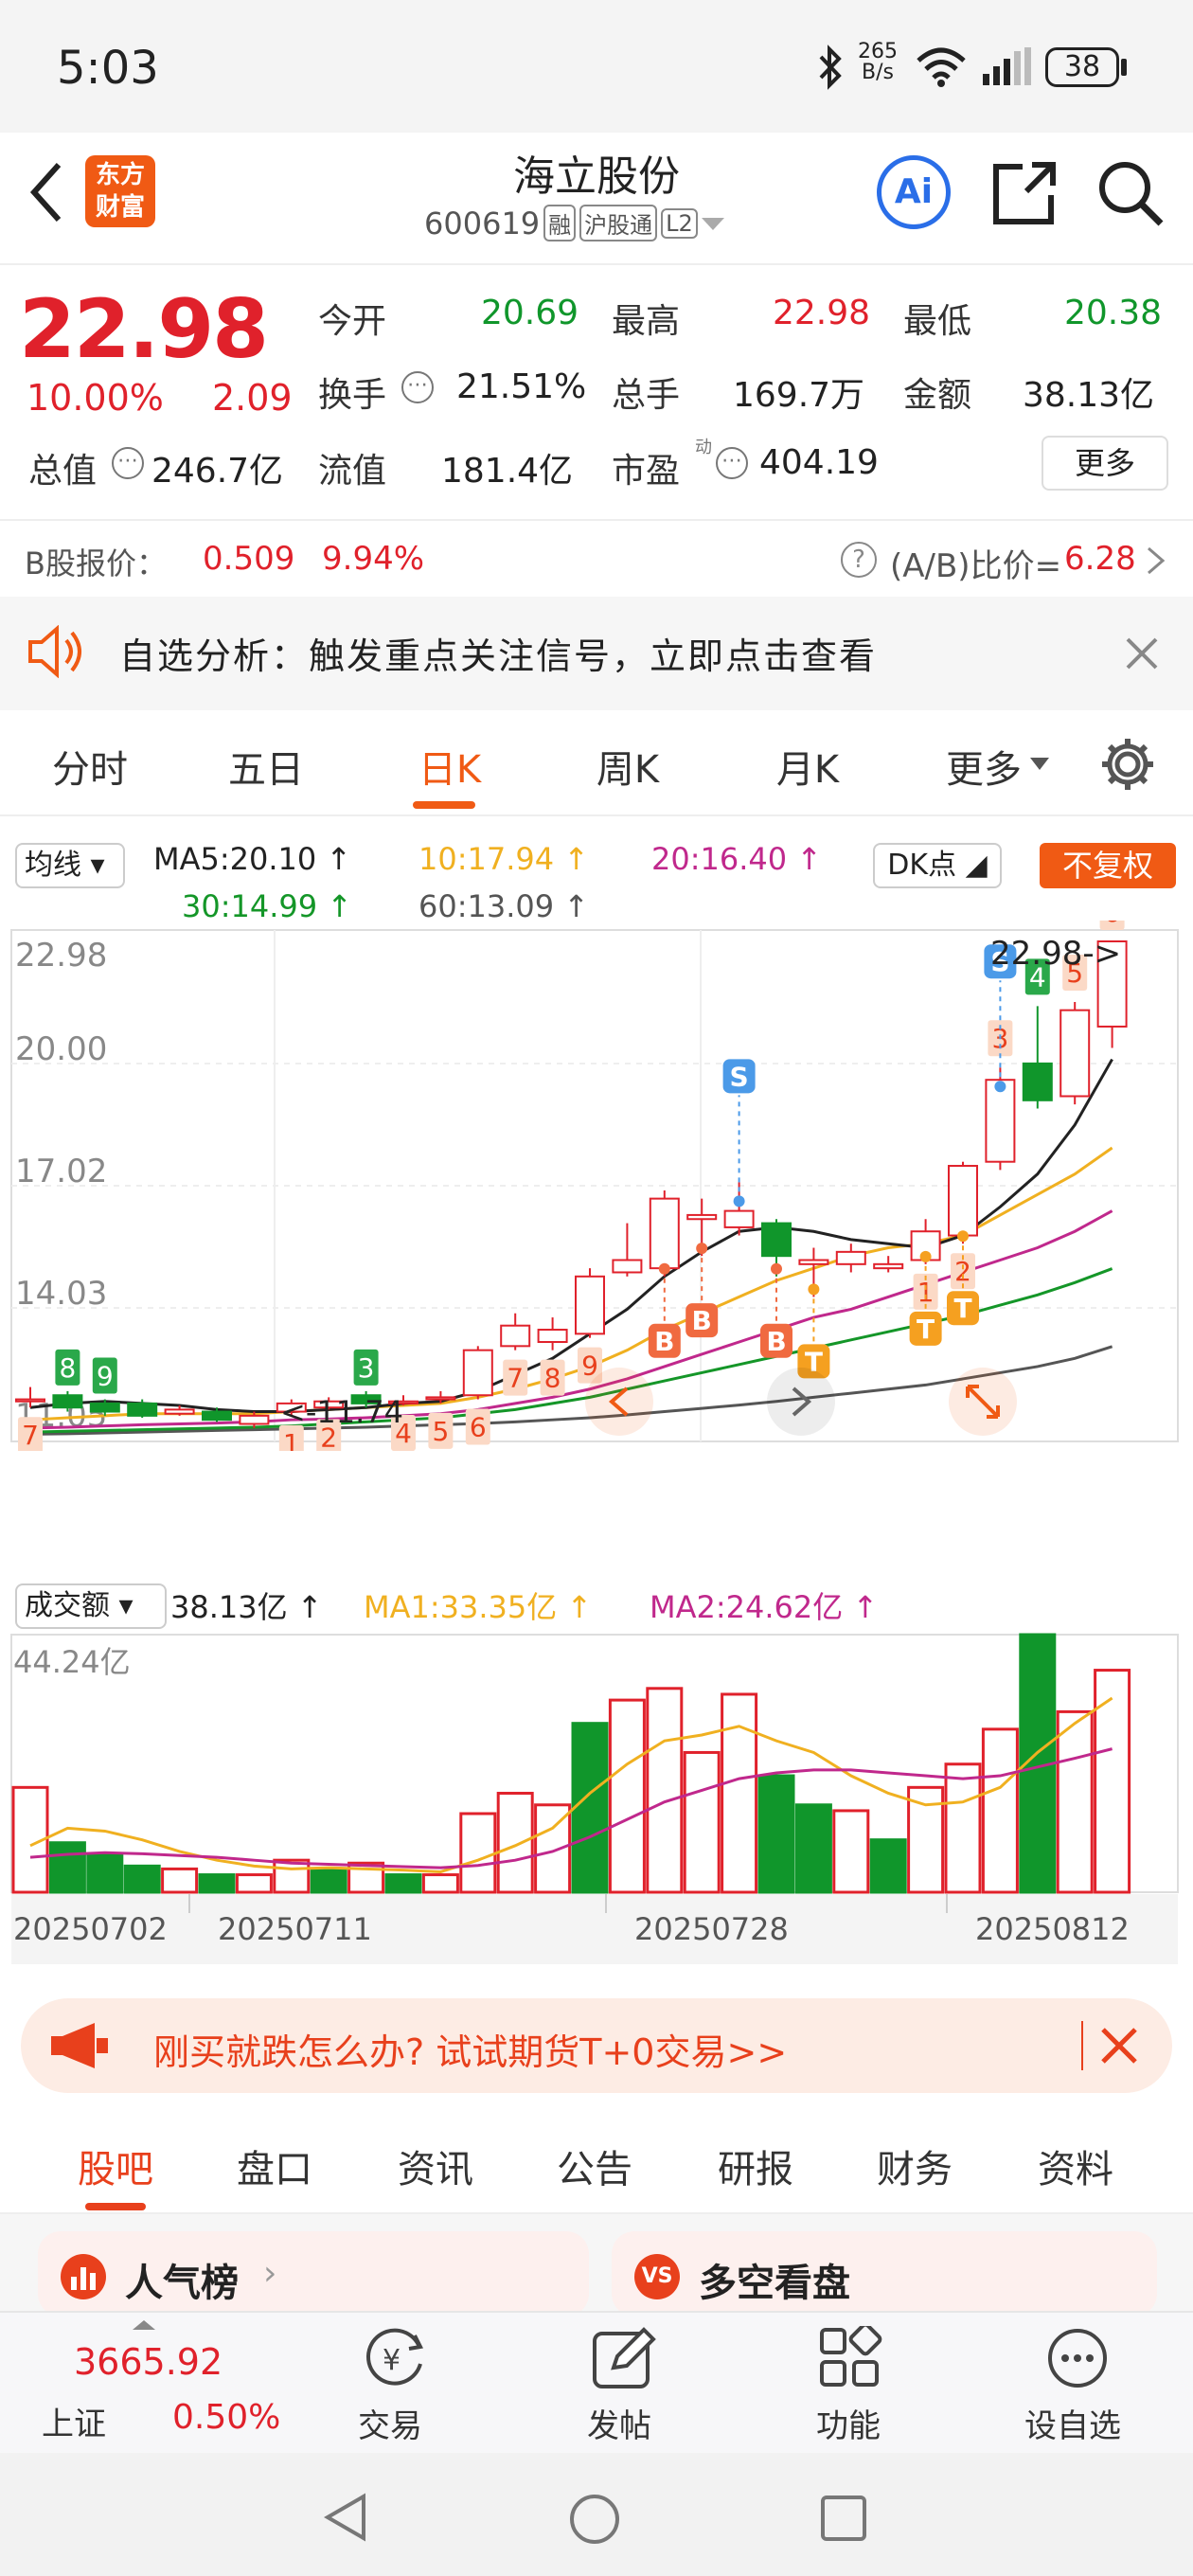 Image resolution: width=1193 pixels, height=2576 pixels. What do you see at coordinates (596, 1803) in the screenshot?
I see `volume-chart: 44.24亿 20250702 20250711 20250728 20250812` at bounding box center [596, 1803].